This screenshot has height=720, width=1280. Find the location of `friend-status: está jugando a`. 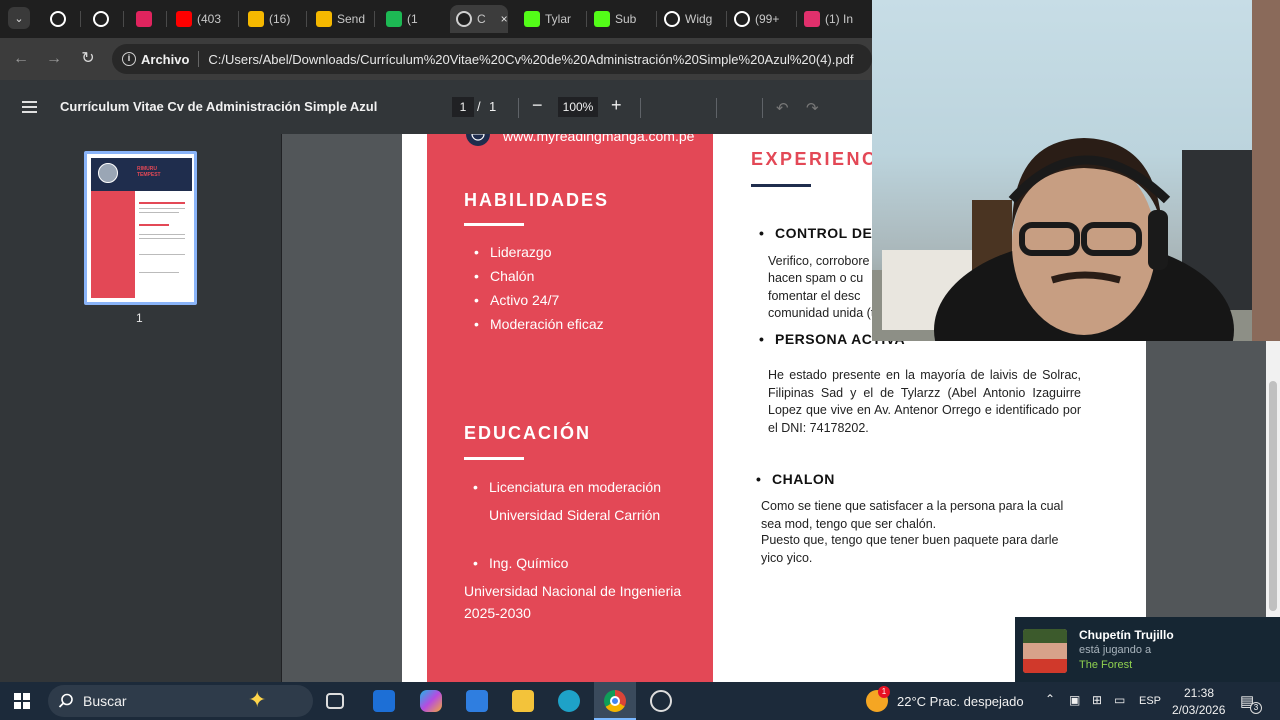

friend-status: está jugando a is located at coordinates (1115, 650).